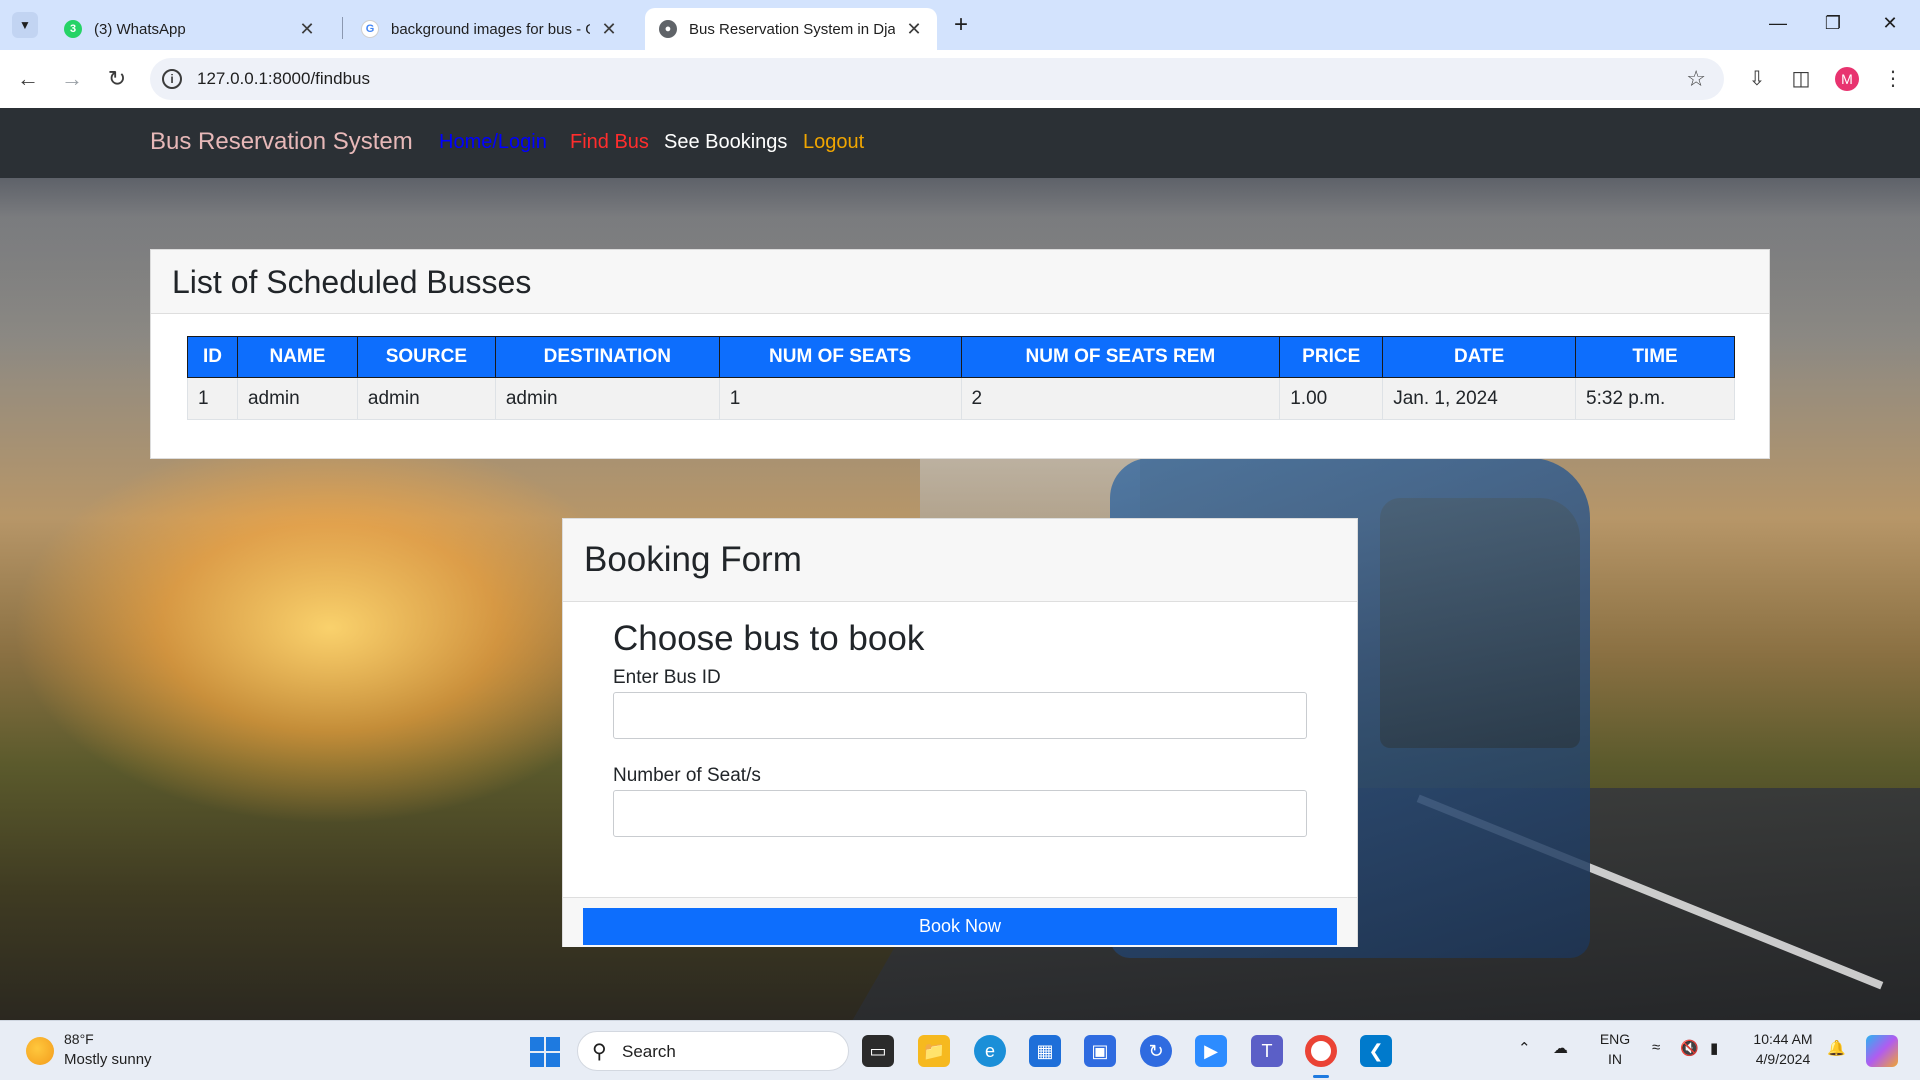 Image resolution: width=1920 pixels, height=1080 pixels. What do you see at coordinates (1376, 1051) in the screenshot?
I see `vscode-icon: ❮` at bounding box center [1376, 1051].